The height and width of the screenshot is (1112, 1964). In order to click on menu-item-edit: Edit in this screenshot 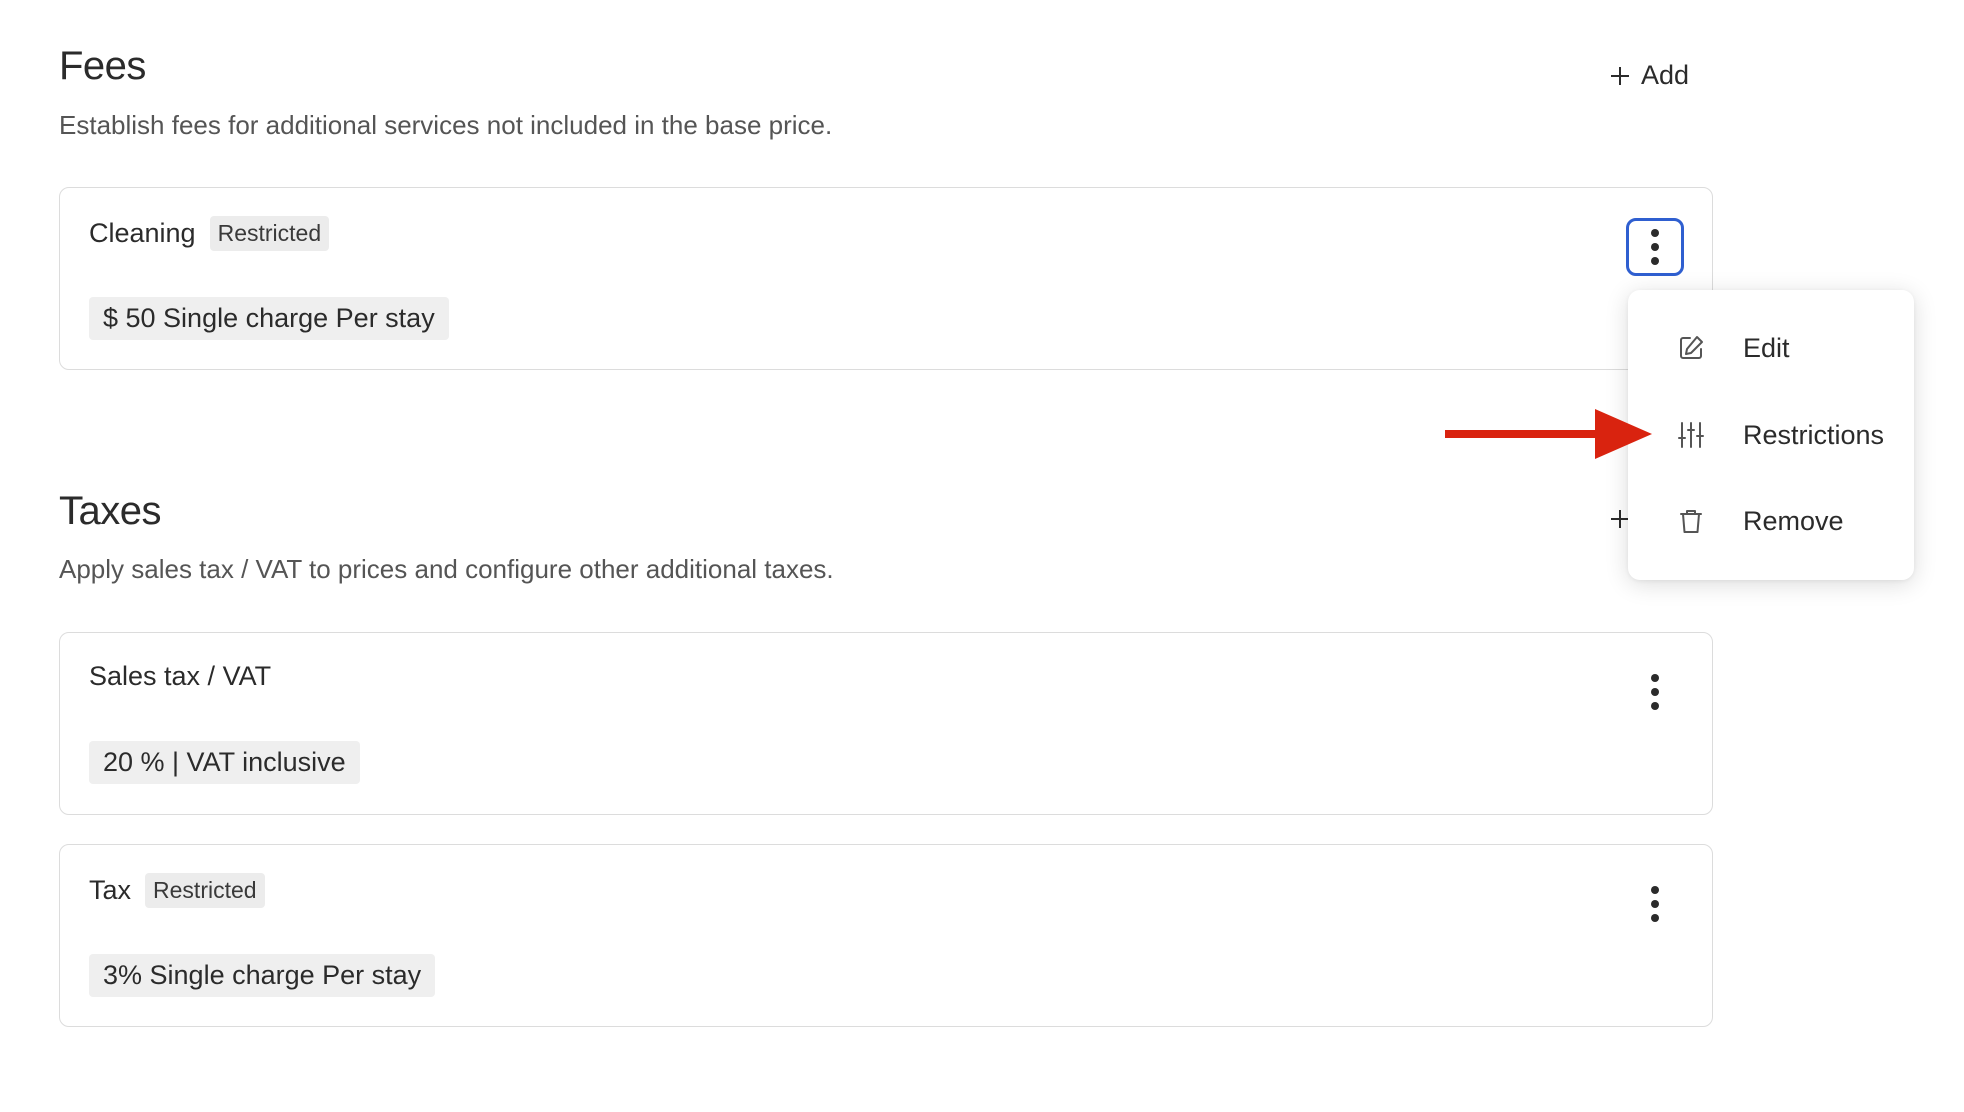, I will do `click(1771, 348)`.